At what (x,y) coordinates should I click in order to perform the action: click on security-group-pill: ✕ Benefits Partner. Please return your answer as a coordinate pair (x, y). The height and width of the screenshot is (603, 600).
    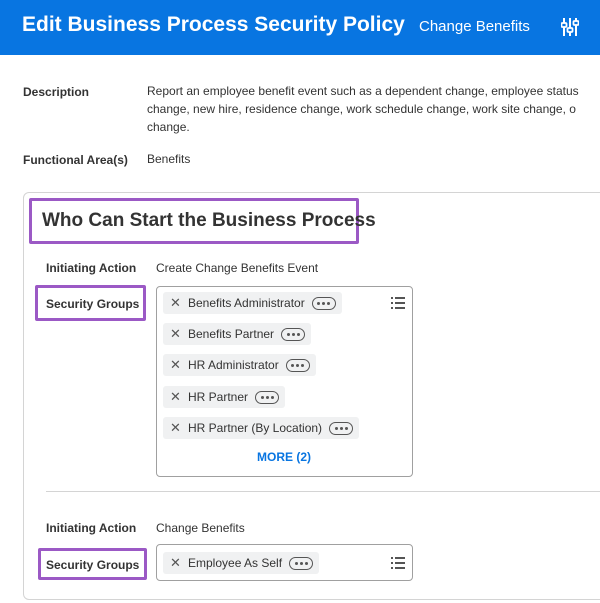
    Looking at the image, I should click on (237, 334).